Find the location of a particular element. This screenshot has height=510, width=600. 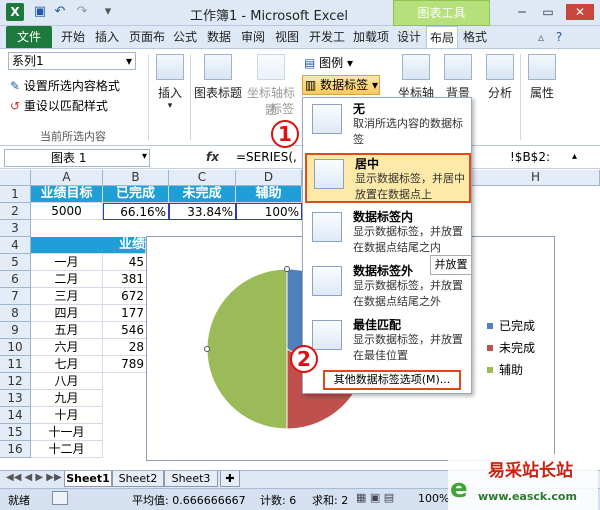

row-header: 14 is located at coordinates (15, 415).